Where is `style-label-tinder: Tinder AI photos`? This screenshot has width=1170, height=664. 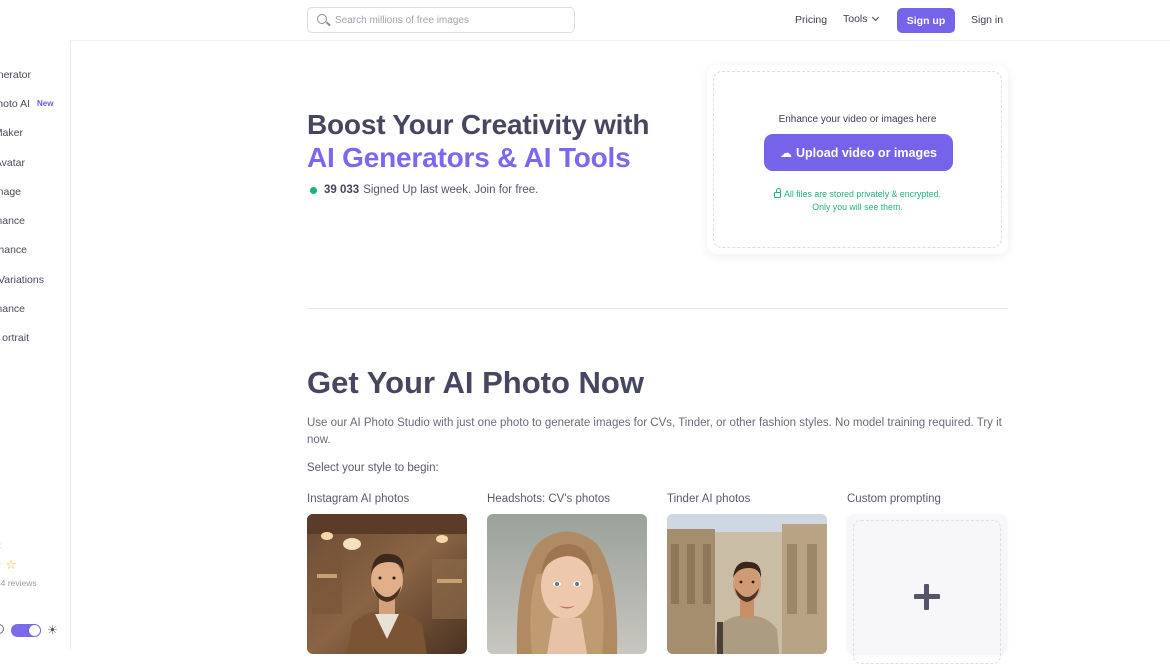 style-label-tinder: Tinder AI photos is located at coordinates (709, 499).